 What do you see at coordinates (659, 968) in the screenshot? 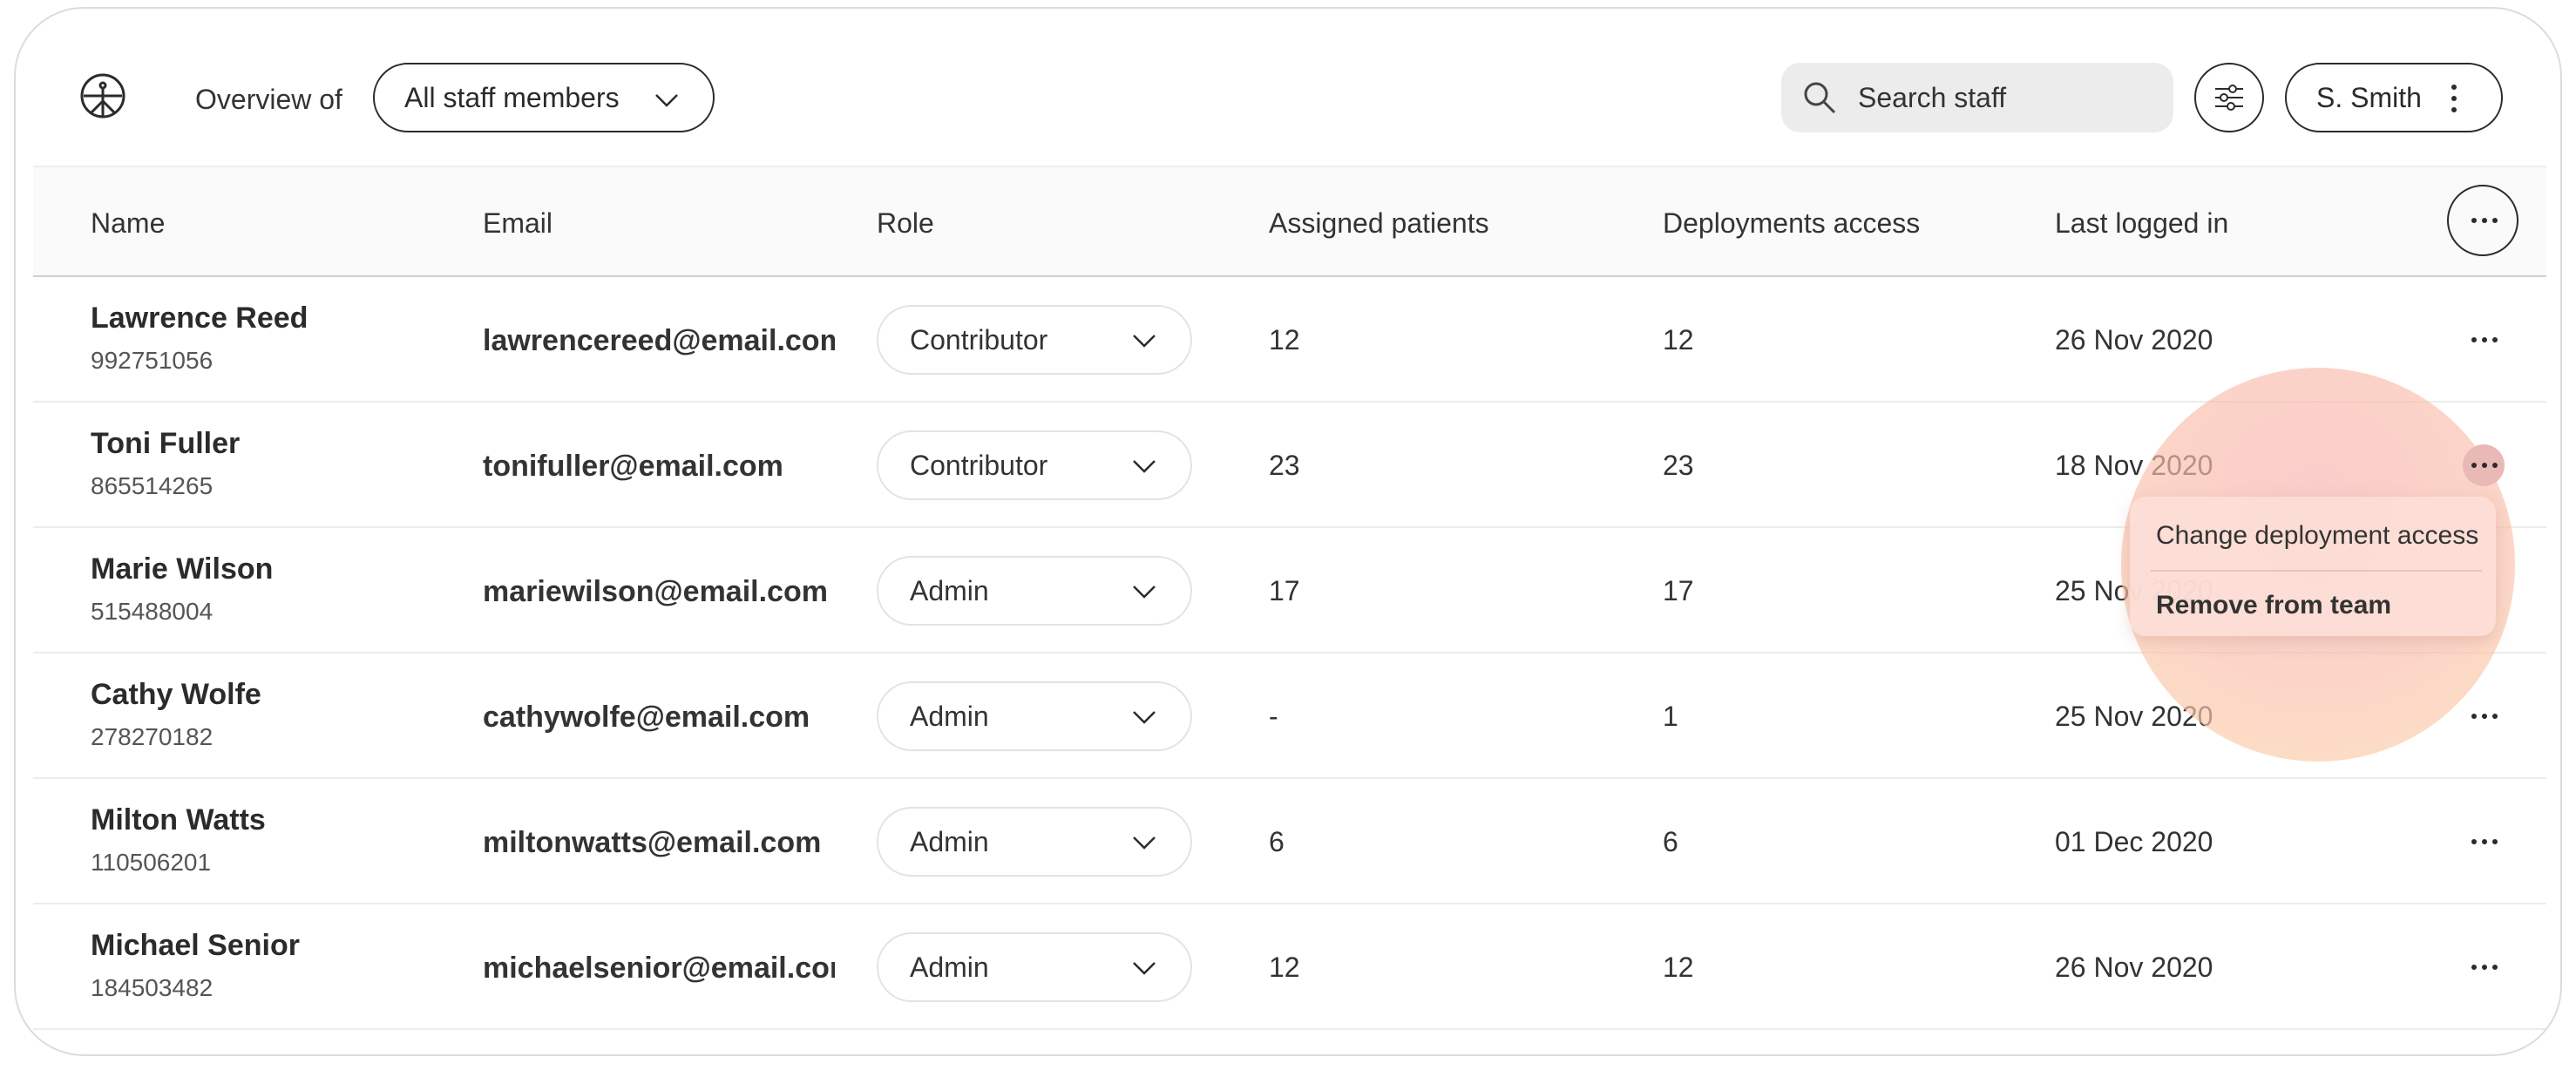
I see `staff-email: michaelsenior@email.com` at bounding box center [659, 968].